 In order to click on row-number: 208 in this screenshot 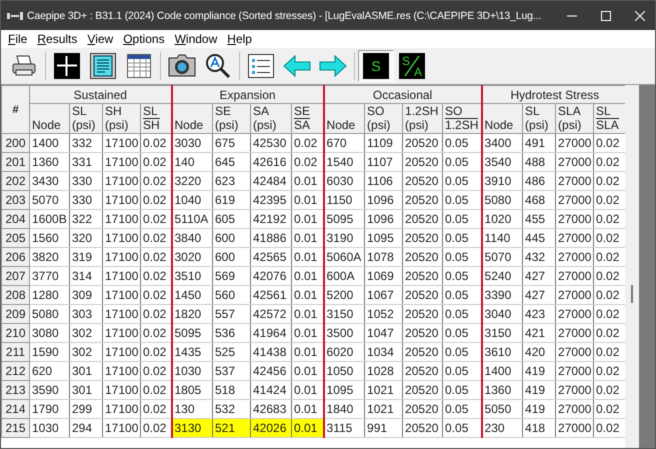, I will do `click(16, 295)`.